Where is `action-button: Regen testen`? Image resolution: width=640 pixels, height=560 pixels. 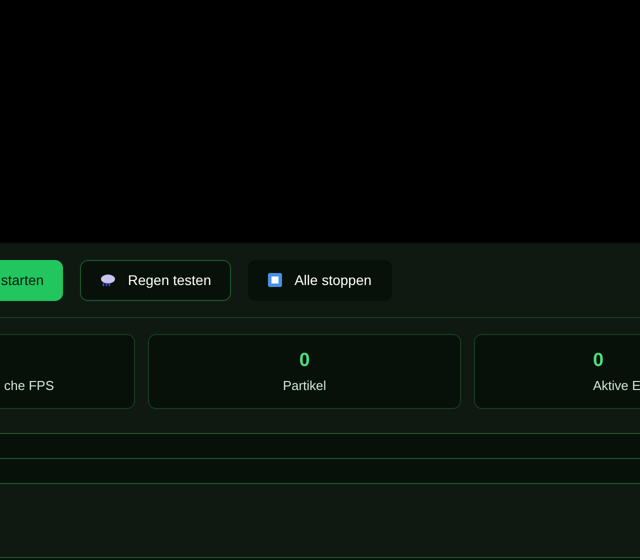
action-button: Regen testen is located at coordinates (155, 280).